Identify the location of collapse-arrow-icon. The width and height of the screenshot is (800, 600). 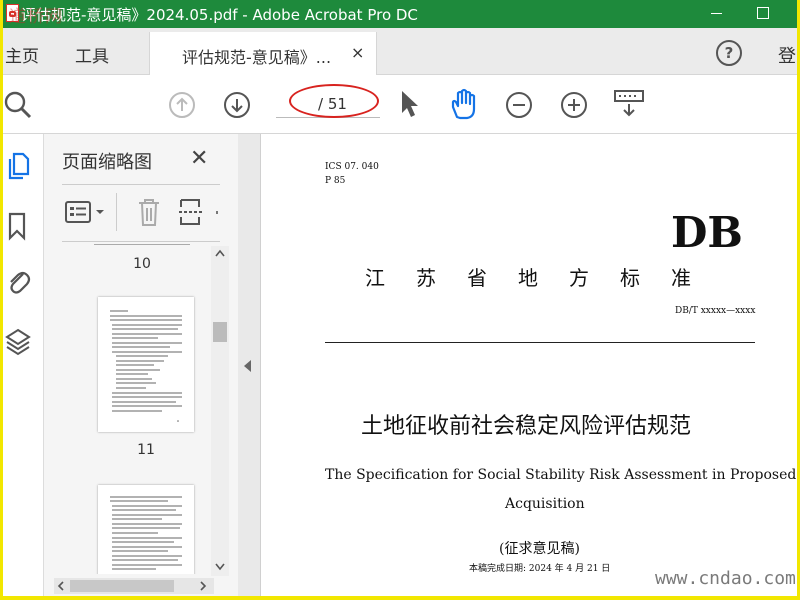
(247, 366).